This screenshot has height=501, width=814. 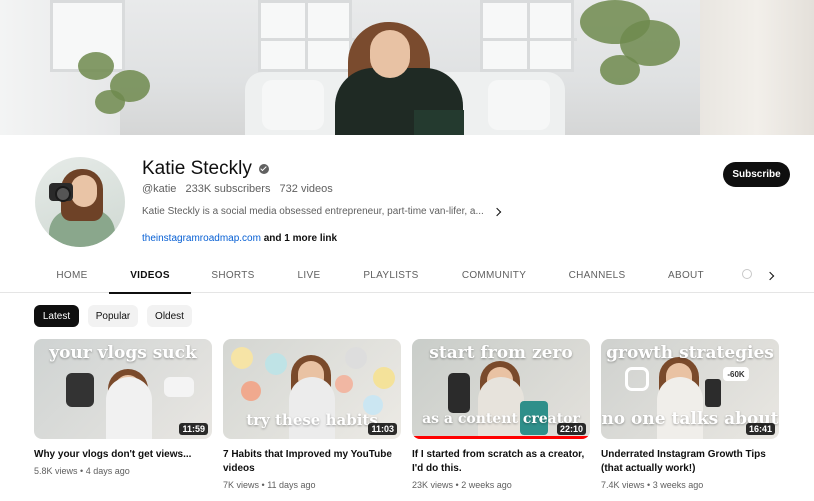 I want to click on tab-videos: VIDEOS, so click(x=150, y=276).